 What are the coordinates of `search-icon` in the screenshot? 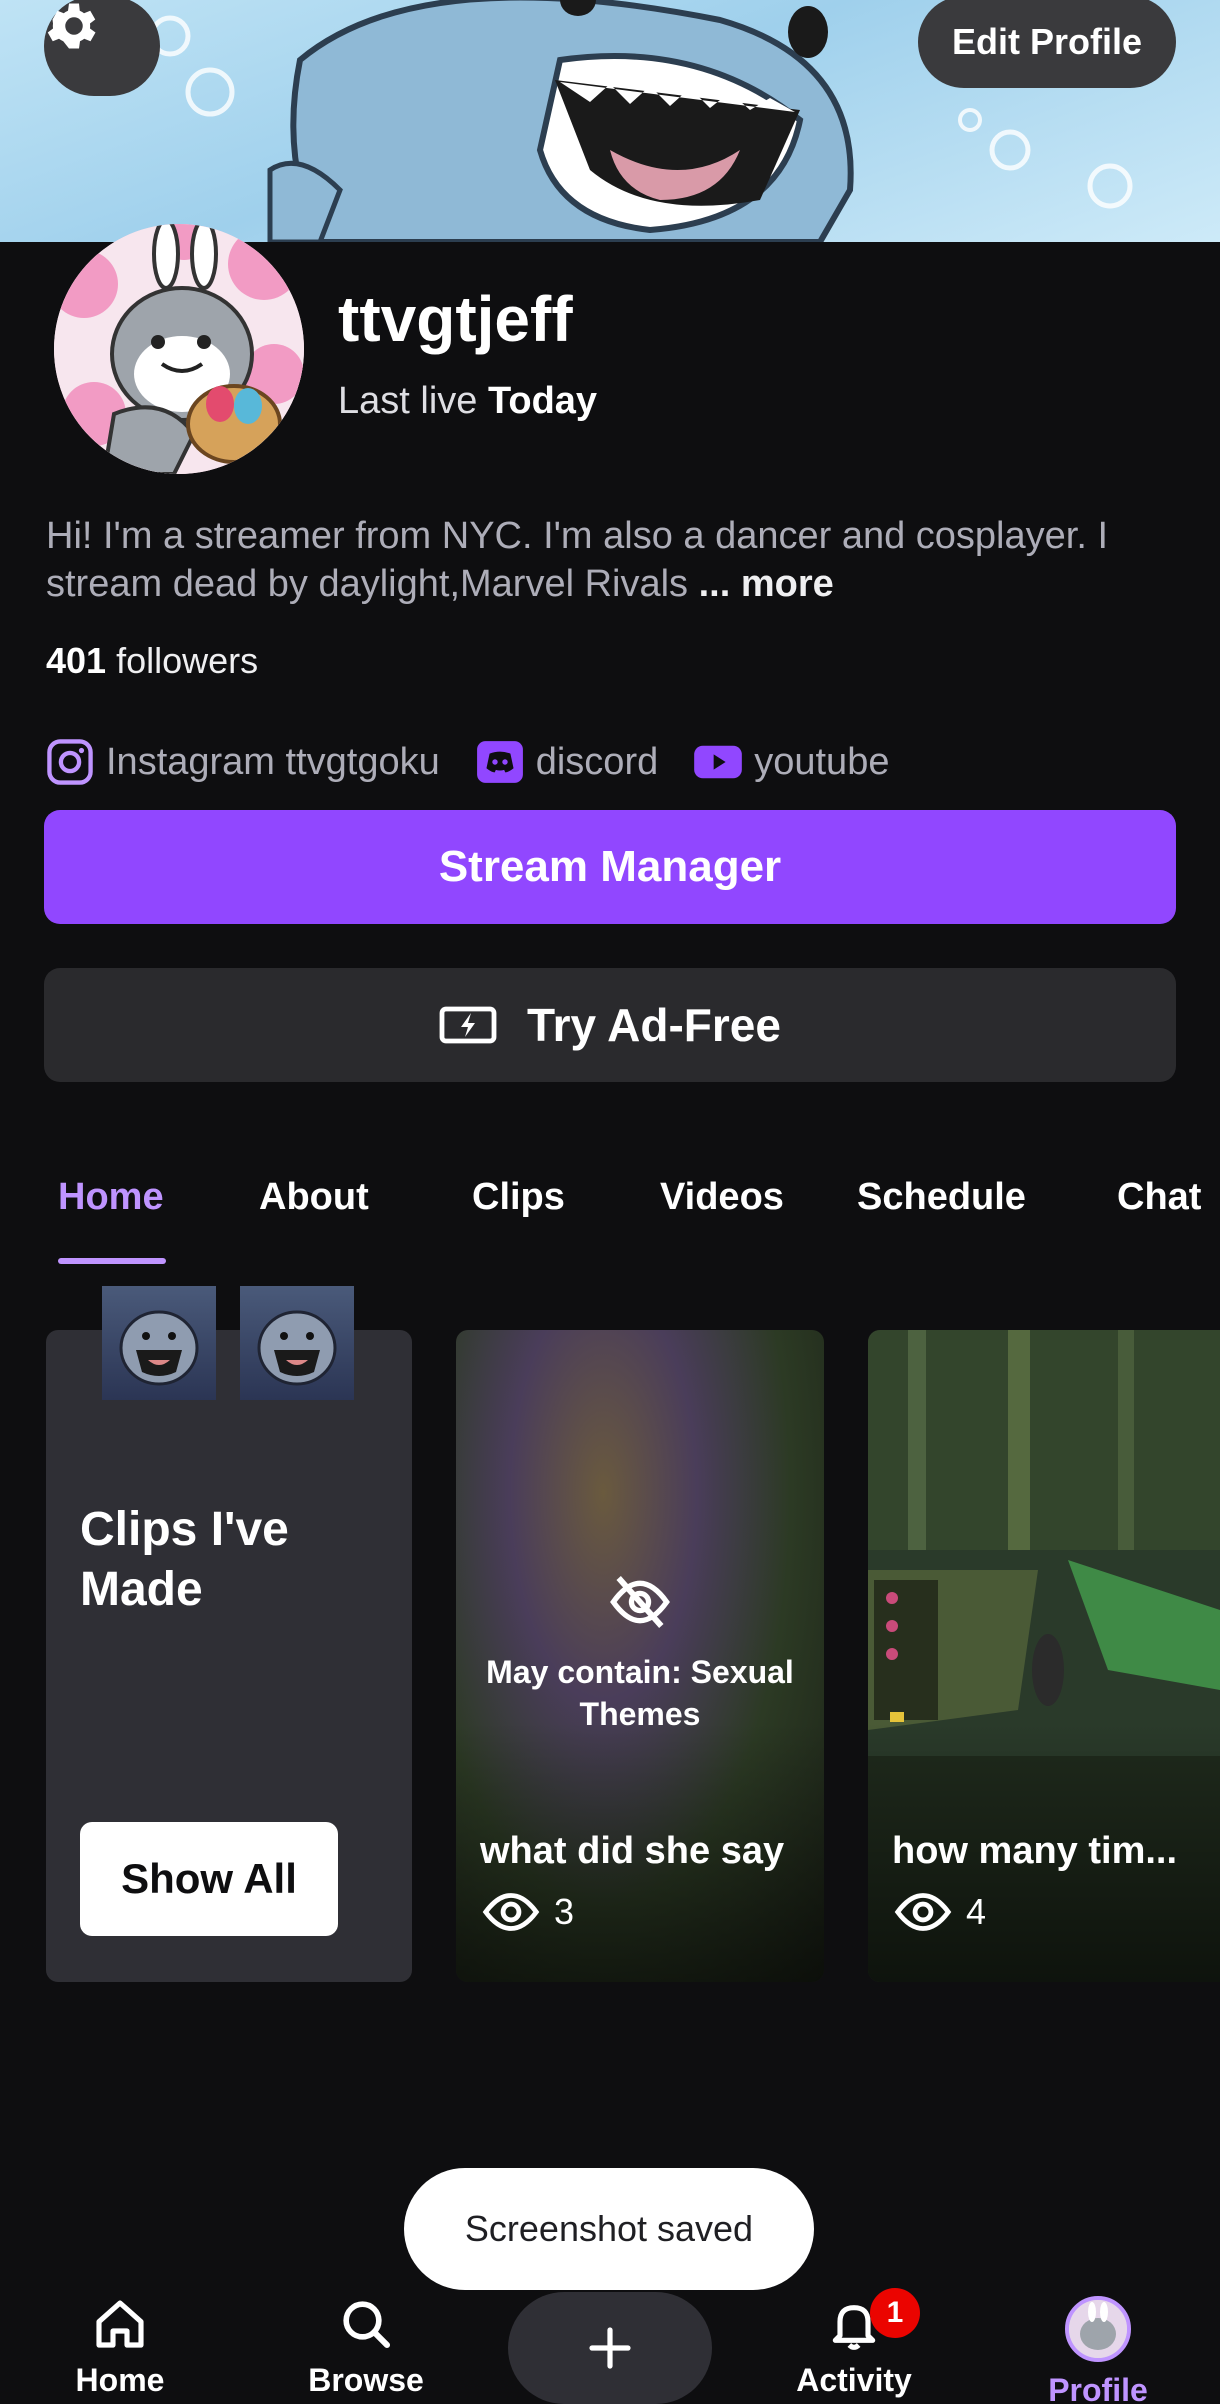 It's located at (367, 2325).